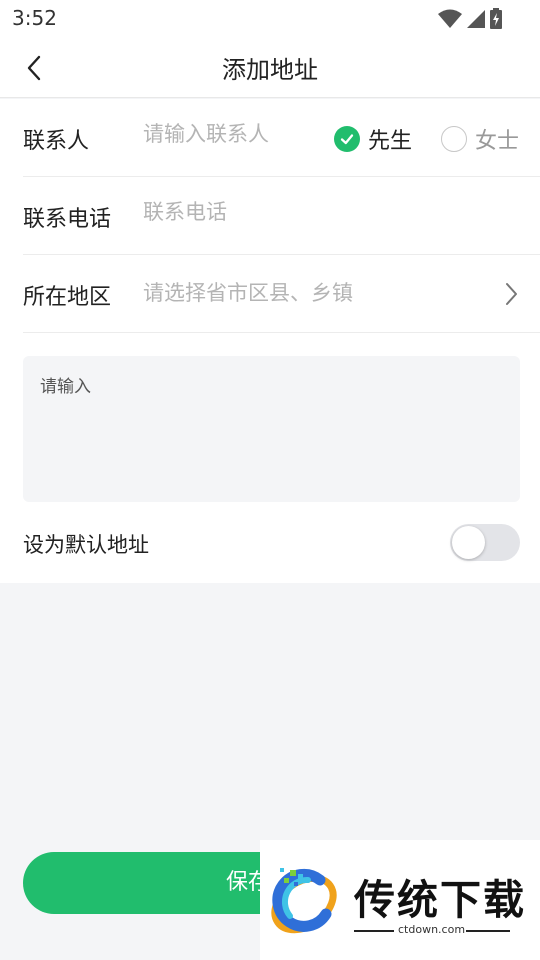 The width and height of the screenshot is (540, 960). What do you see at coordinates (440, 900) in the screenshot?
I see `watermark-title: 传统下载` at bounding box center [440, 900].